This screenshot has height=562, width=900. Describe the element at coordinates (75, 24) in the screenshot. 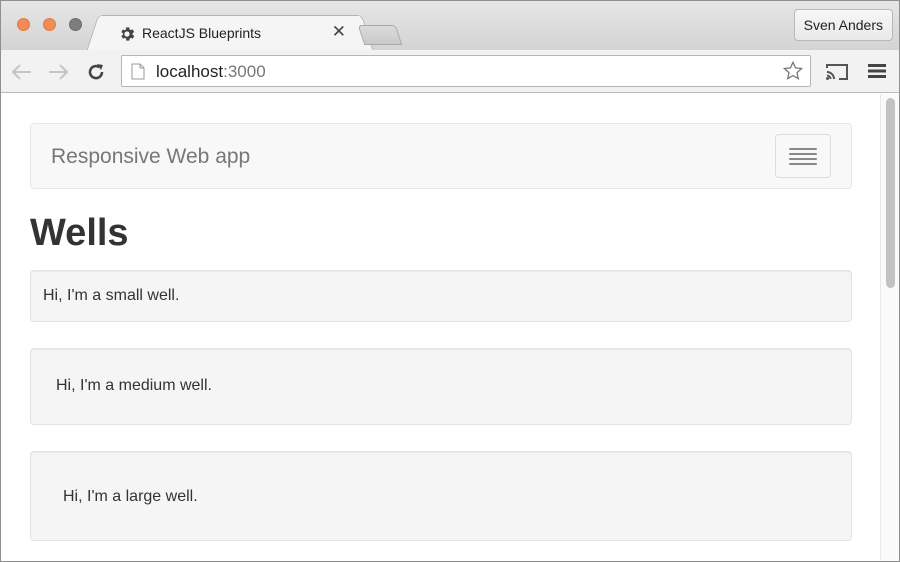

I see `zoom-window-button` at that location.